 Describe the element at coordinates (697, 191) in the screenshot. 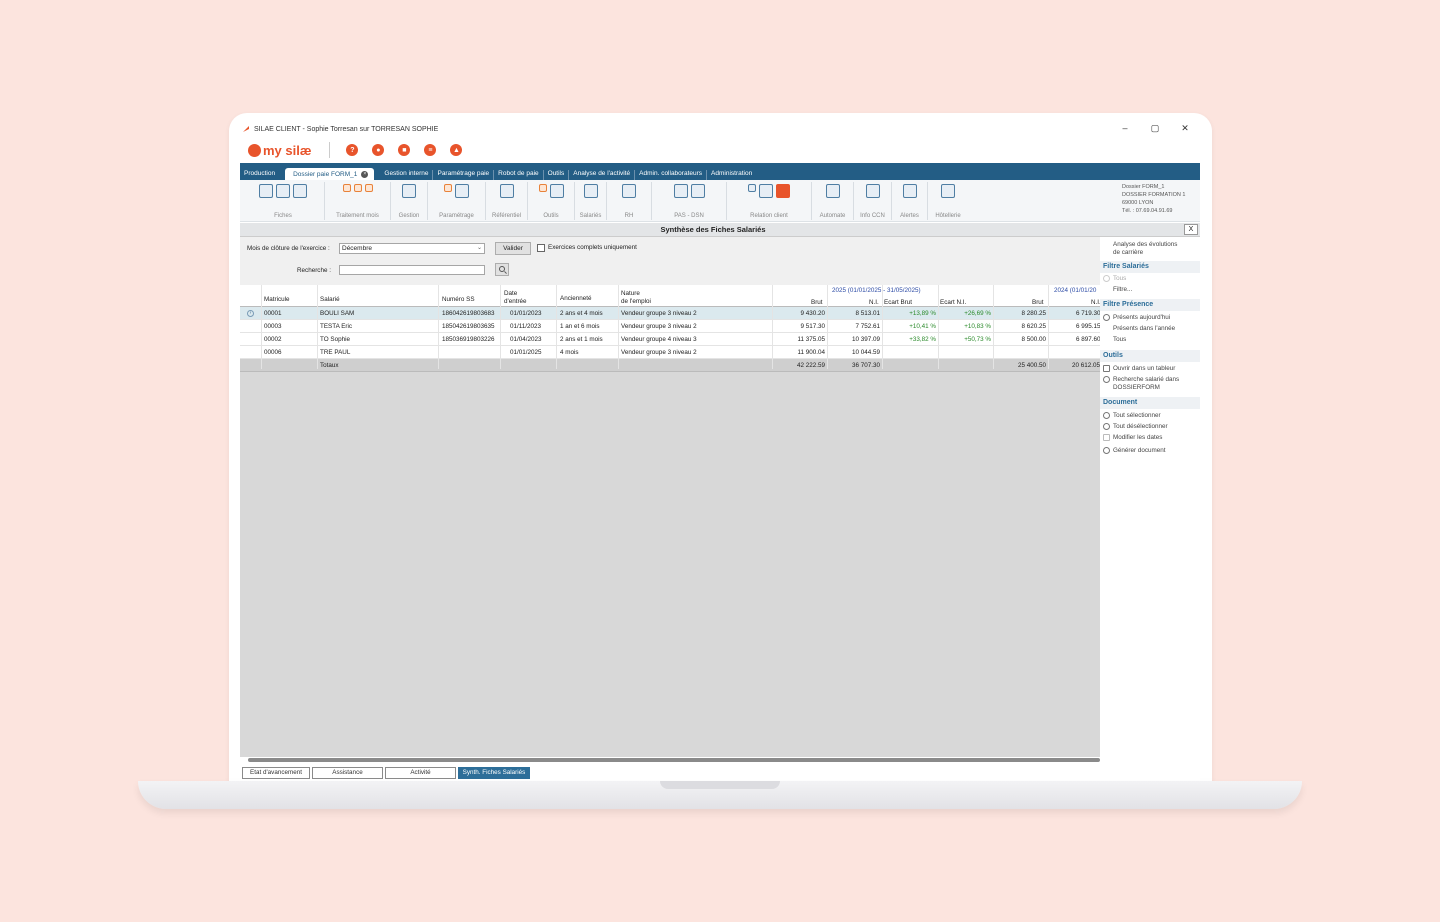

I see `dsn-icon` at that location.